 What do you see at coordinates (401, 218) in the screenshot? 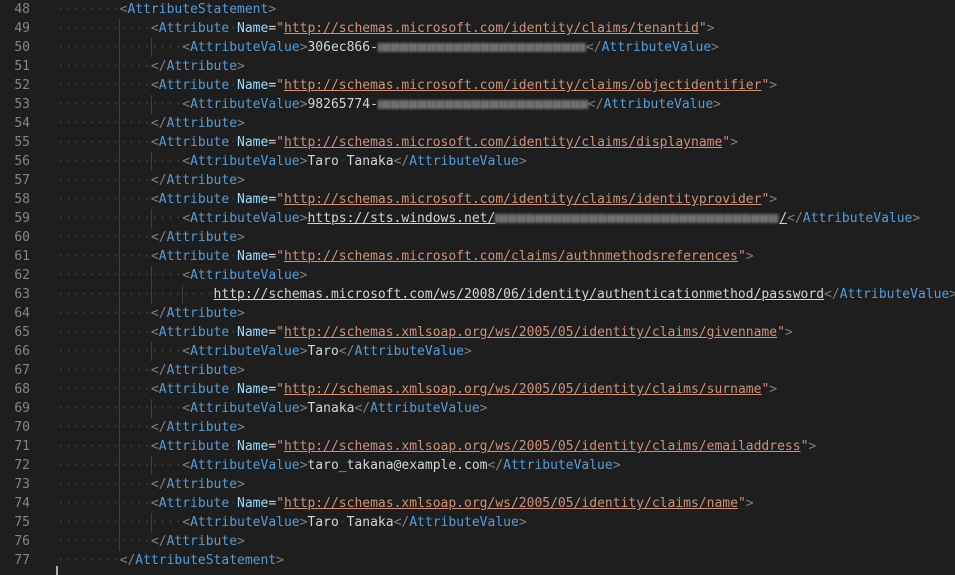
I see `value-link: https://sts.windows.net/` at bounding box center [401, 218].